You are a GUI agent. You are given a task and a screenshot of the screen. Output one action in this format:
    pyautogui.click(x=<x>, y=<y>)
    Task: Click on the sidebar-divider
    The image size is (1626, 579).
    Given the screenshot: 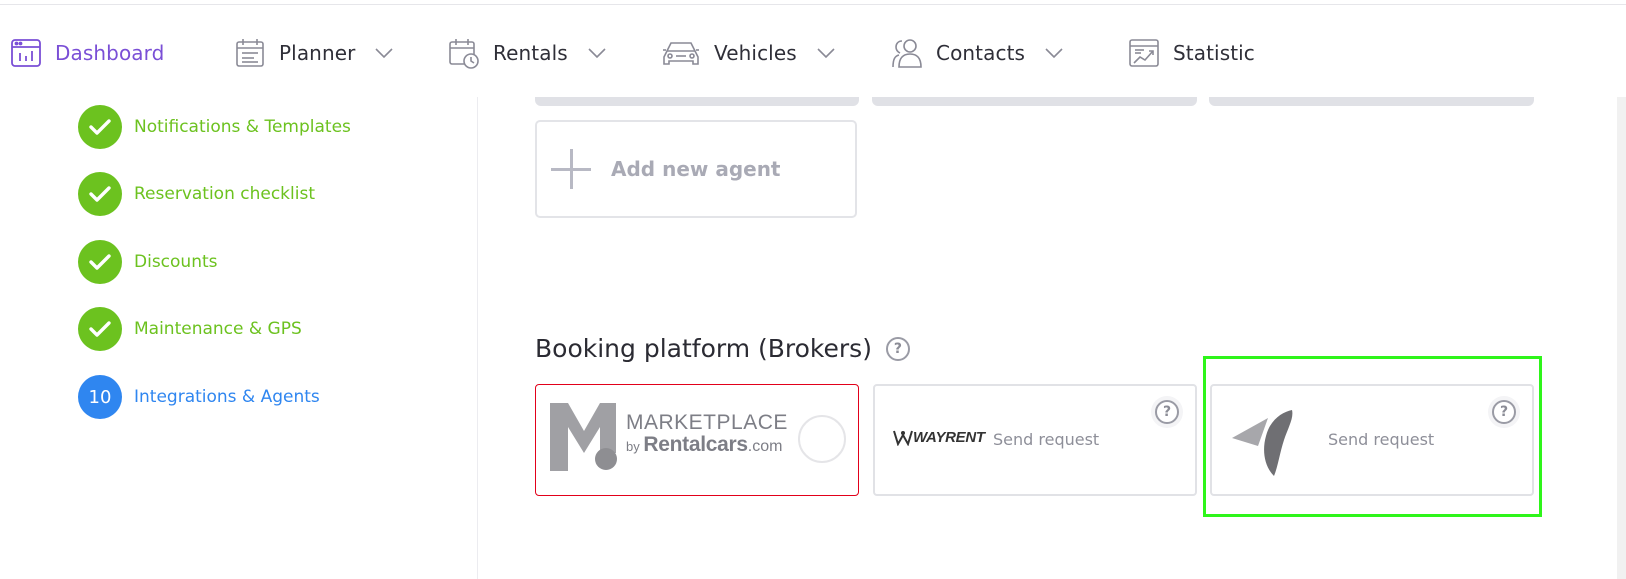 What is the action you would take?
    pyautogui.click(x=477, y=338)
    